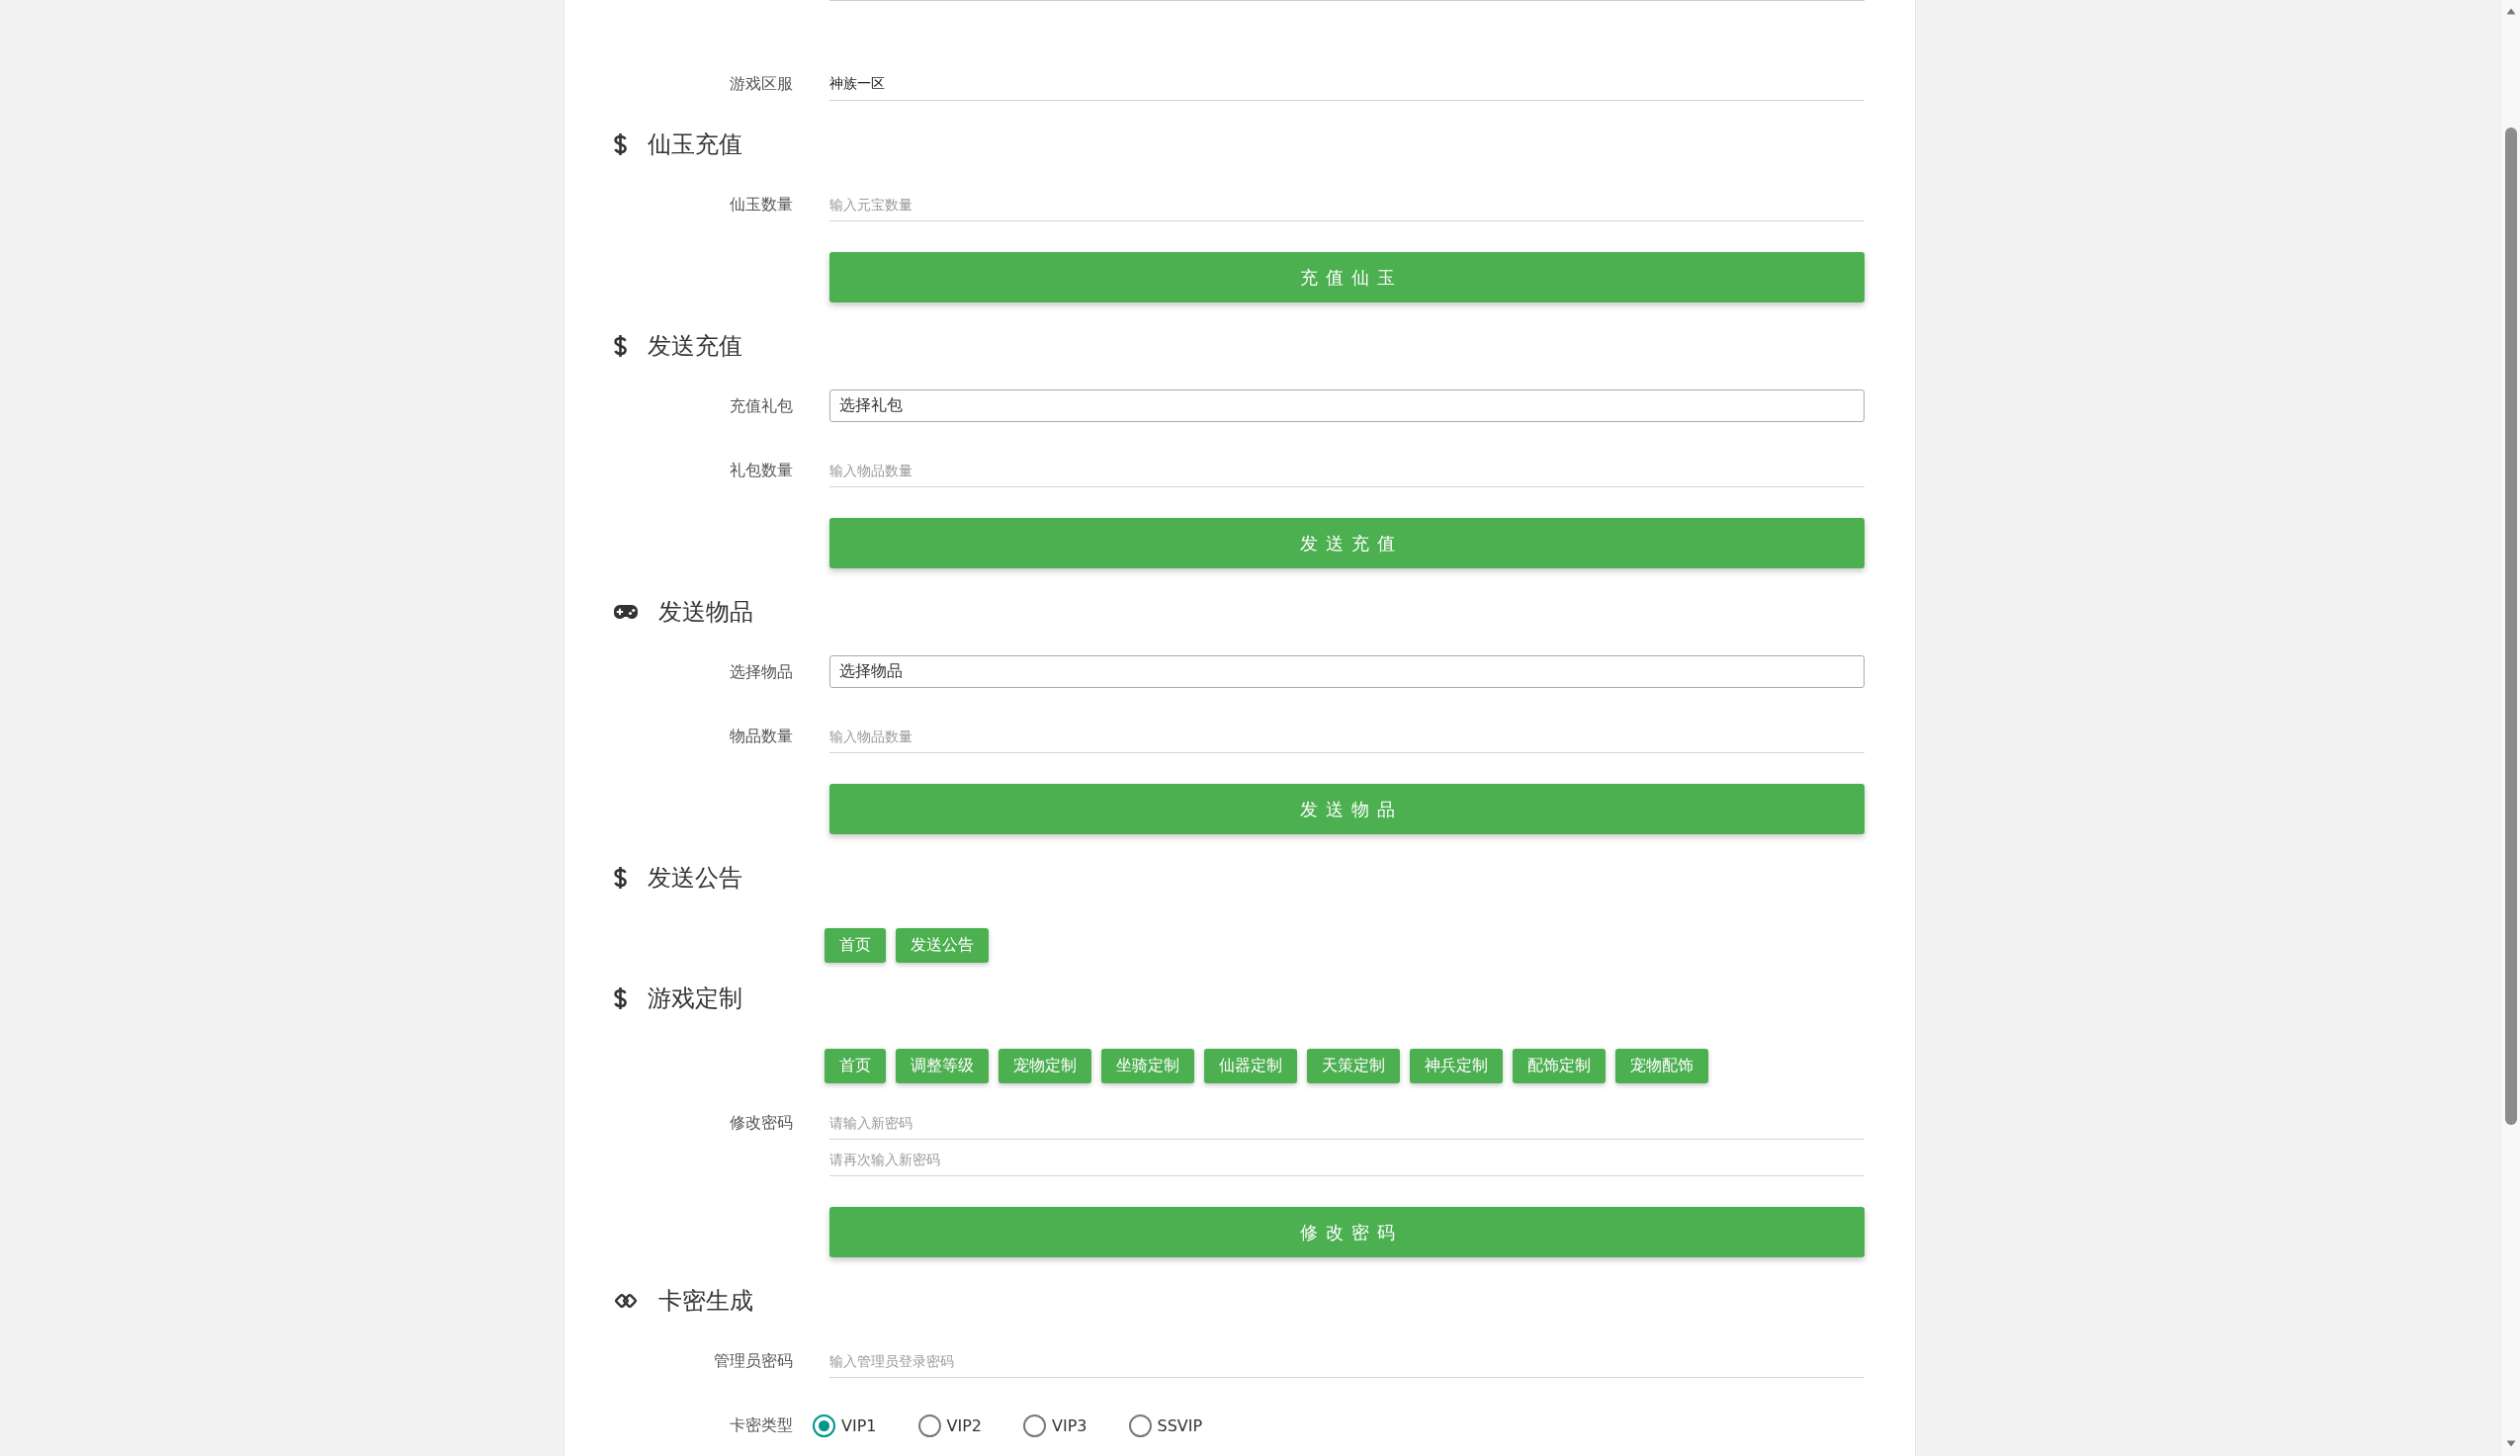  What do you see at coordinates (1347, 671) in the screenshot?
I see `select-field: 选择物品` at bounding box center [1347, 671].